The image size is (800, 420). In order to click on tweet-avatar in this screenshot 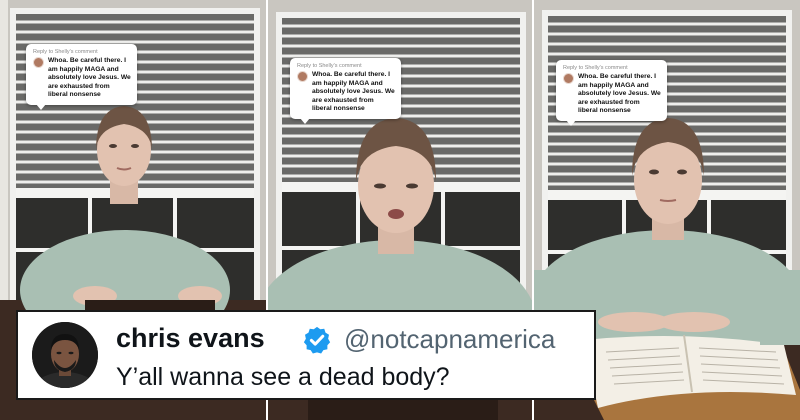, I will do `click(65, 355)`.